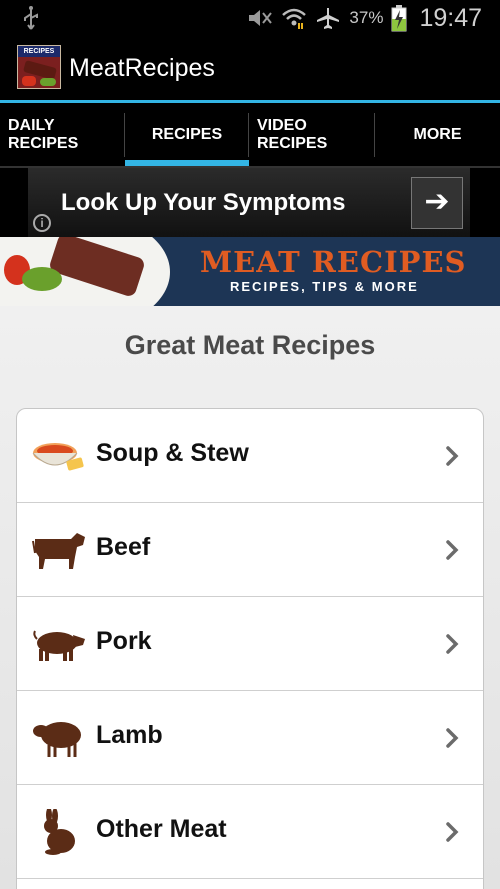  What do you see at coordinates (58, 457) in the screenshot?
I see `soup-bowl-icon` at bounding box center [58, 457].